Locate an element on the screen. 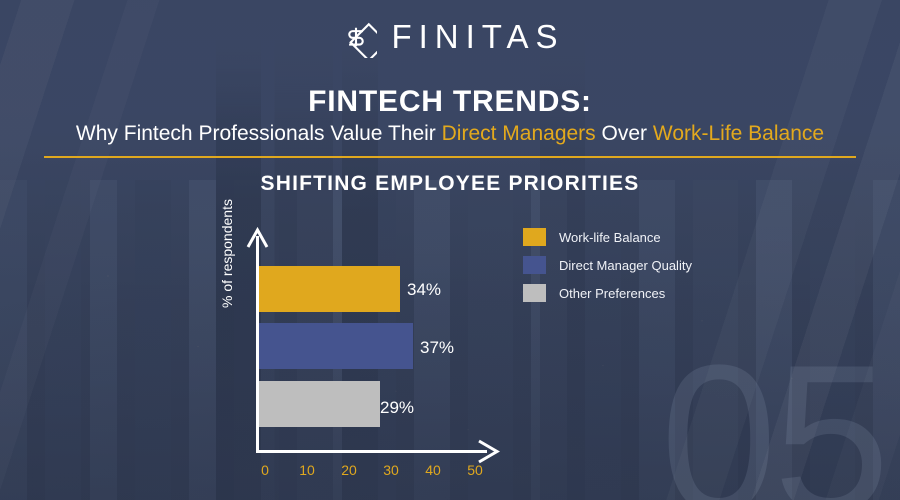  x-axis-tick-label: 20 is located at coordinates (349, 470).